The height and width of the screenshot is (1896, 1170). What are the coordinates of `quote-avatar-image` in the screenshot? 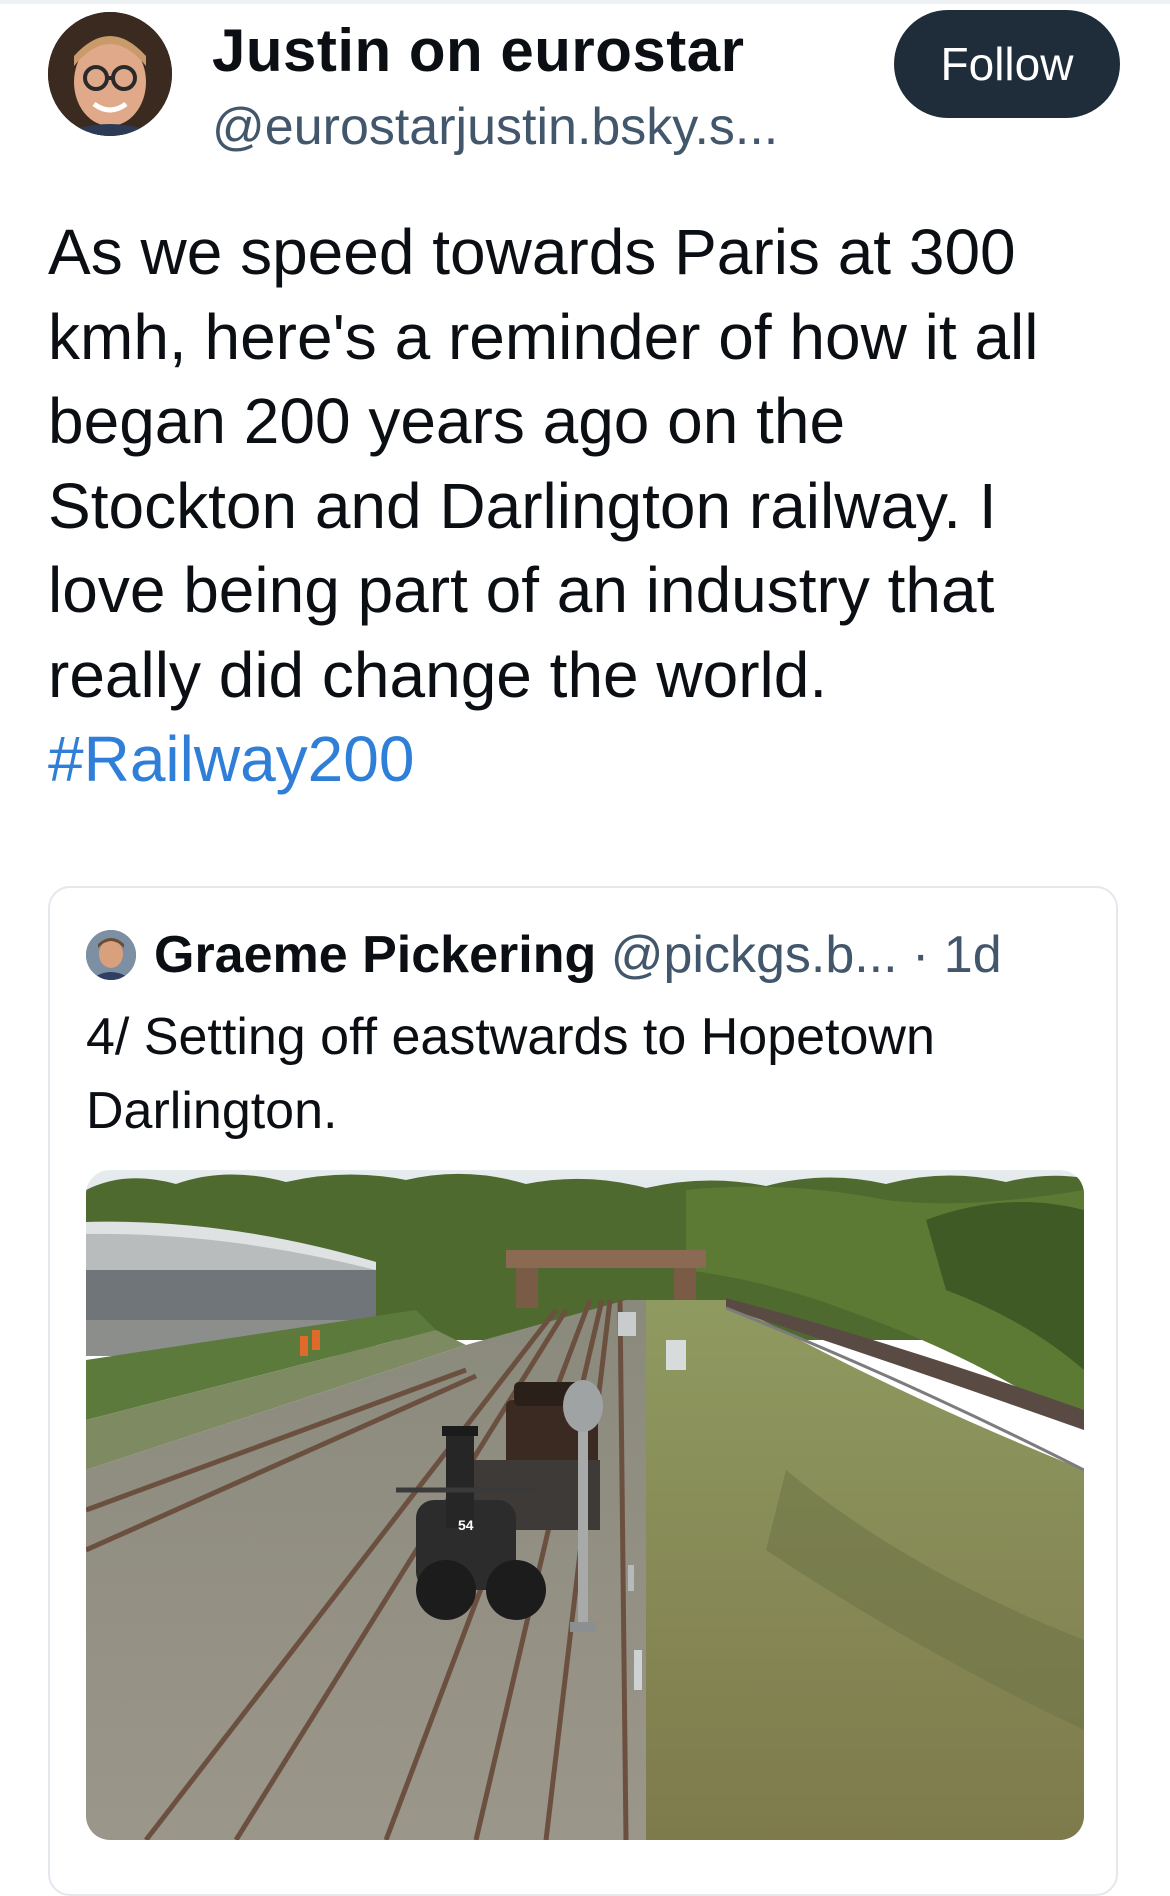 It's located at (111, 955).